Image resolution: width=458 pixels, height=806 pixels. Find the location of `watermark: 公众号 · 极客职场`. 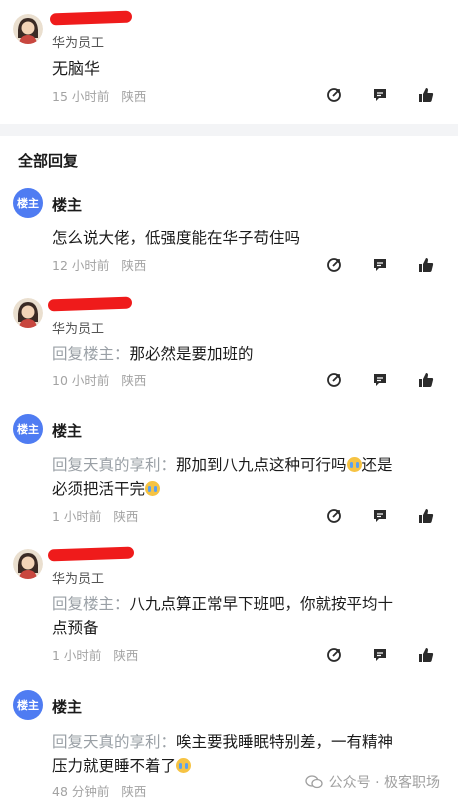

watermark: 公众号 · 极客职场 is located at coordinates (372, 782).